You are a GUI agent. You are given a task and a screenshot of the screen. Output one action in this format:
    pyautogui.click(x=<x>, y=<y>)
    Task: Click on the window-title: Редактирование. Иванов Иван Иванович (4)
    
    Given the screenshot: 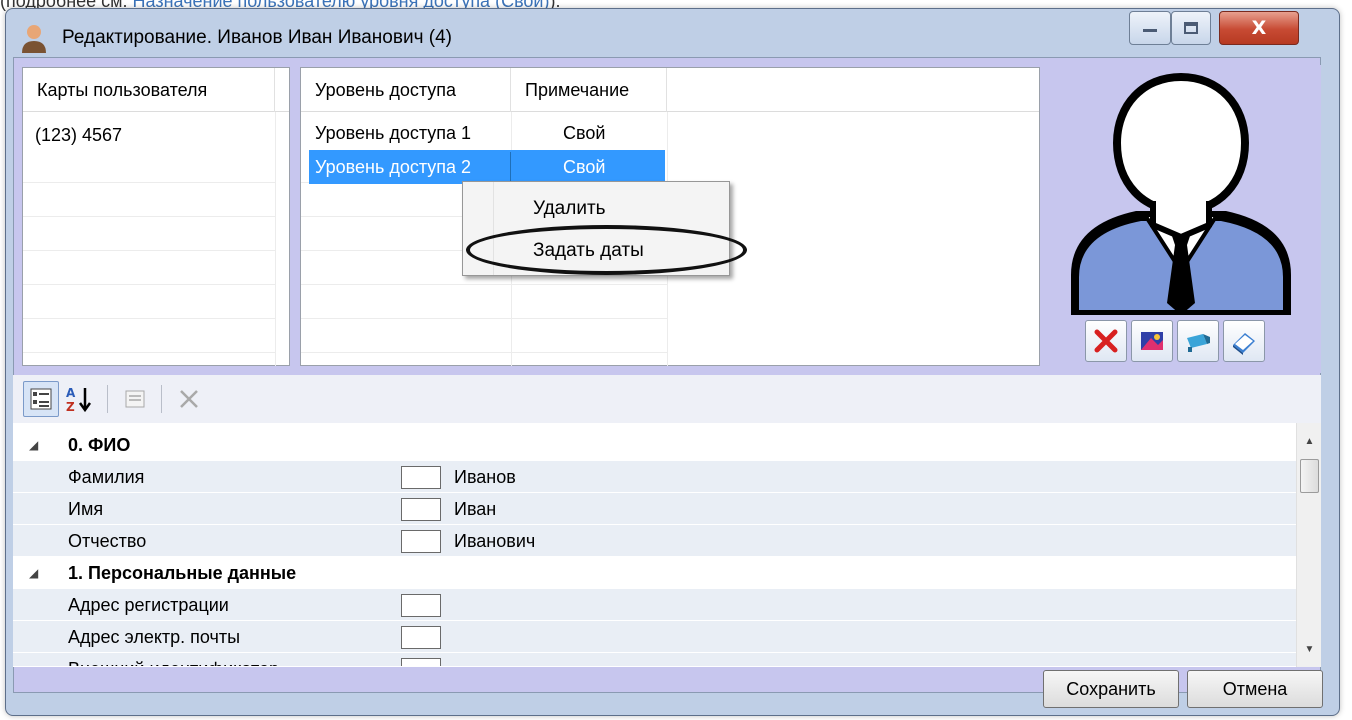 What is the action you would take?
    pyautogui.click(x=257, y=37)
    